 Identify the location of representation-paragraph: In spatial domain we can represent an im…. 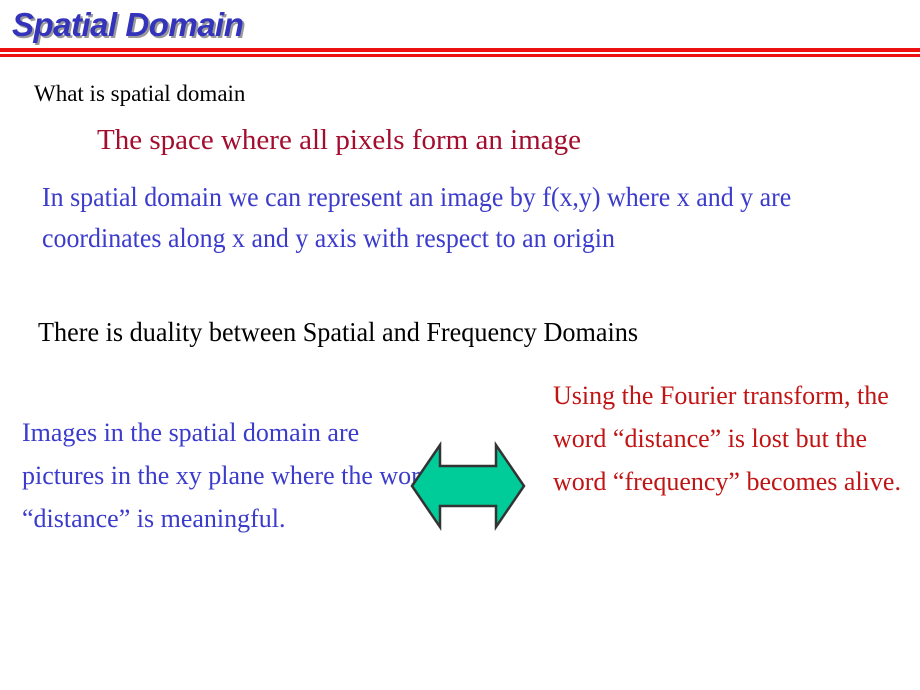
(420, 217).